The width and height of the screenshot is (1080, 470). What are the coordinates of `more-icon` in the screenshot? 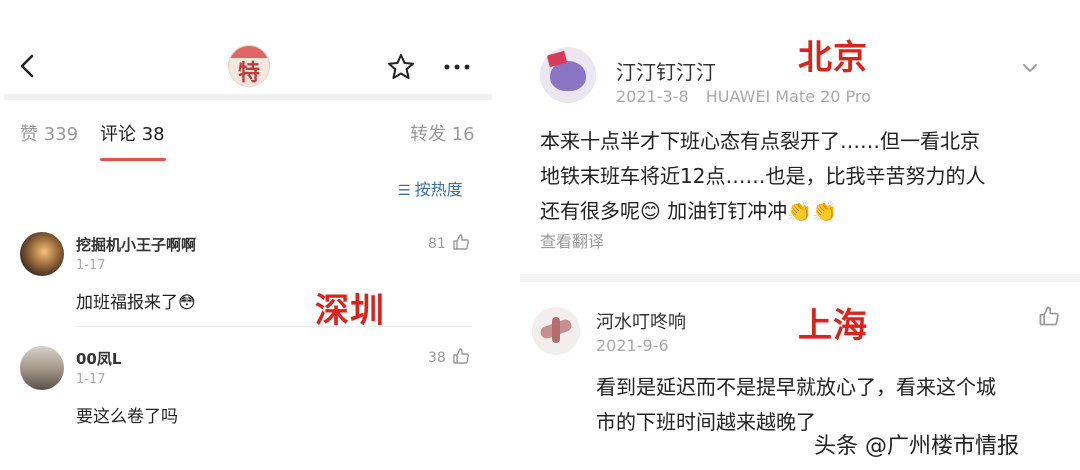 It's located at (457, 67).